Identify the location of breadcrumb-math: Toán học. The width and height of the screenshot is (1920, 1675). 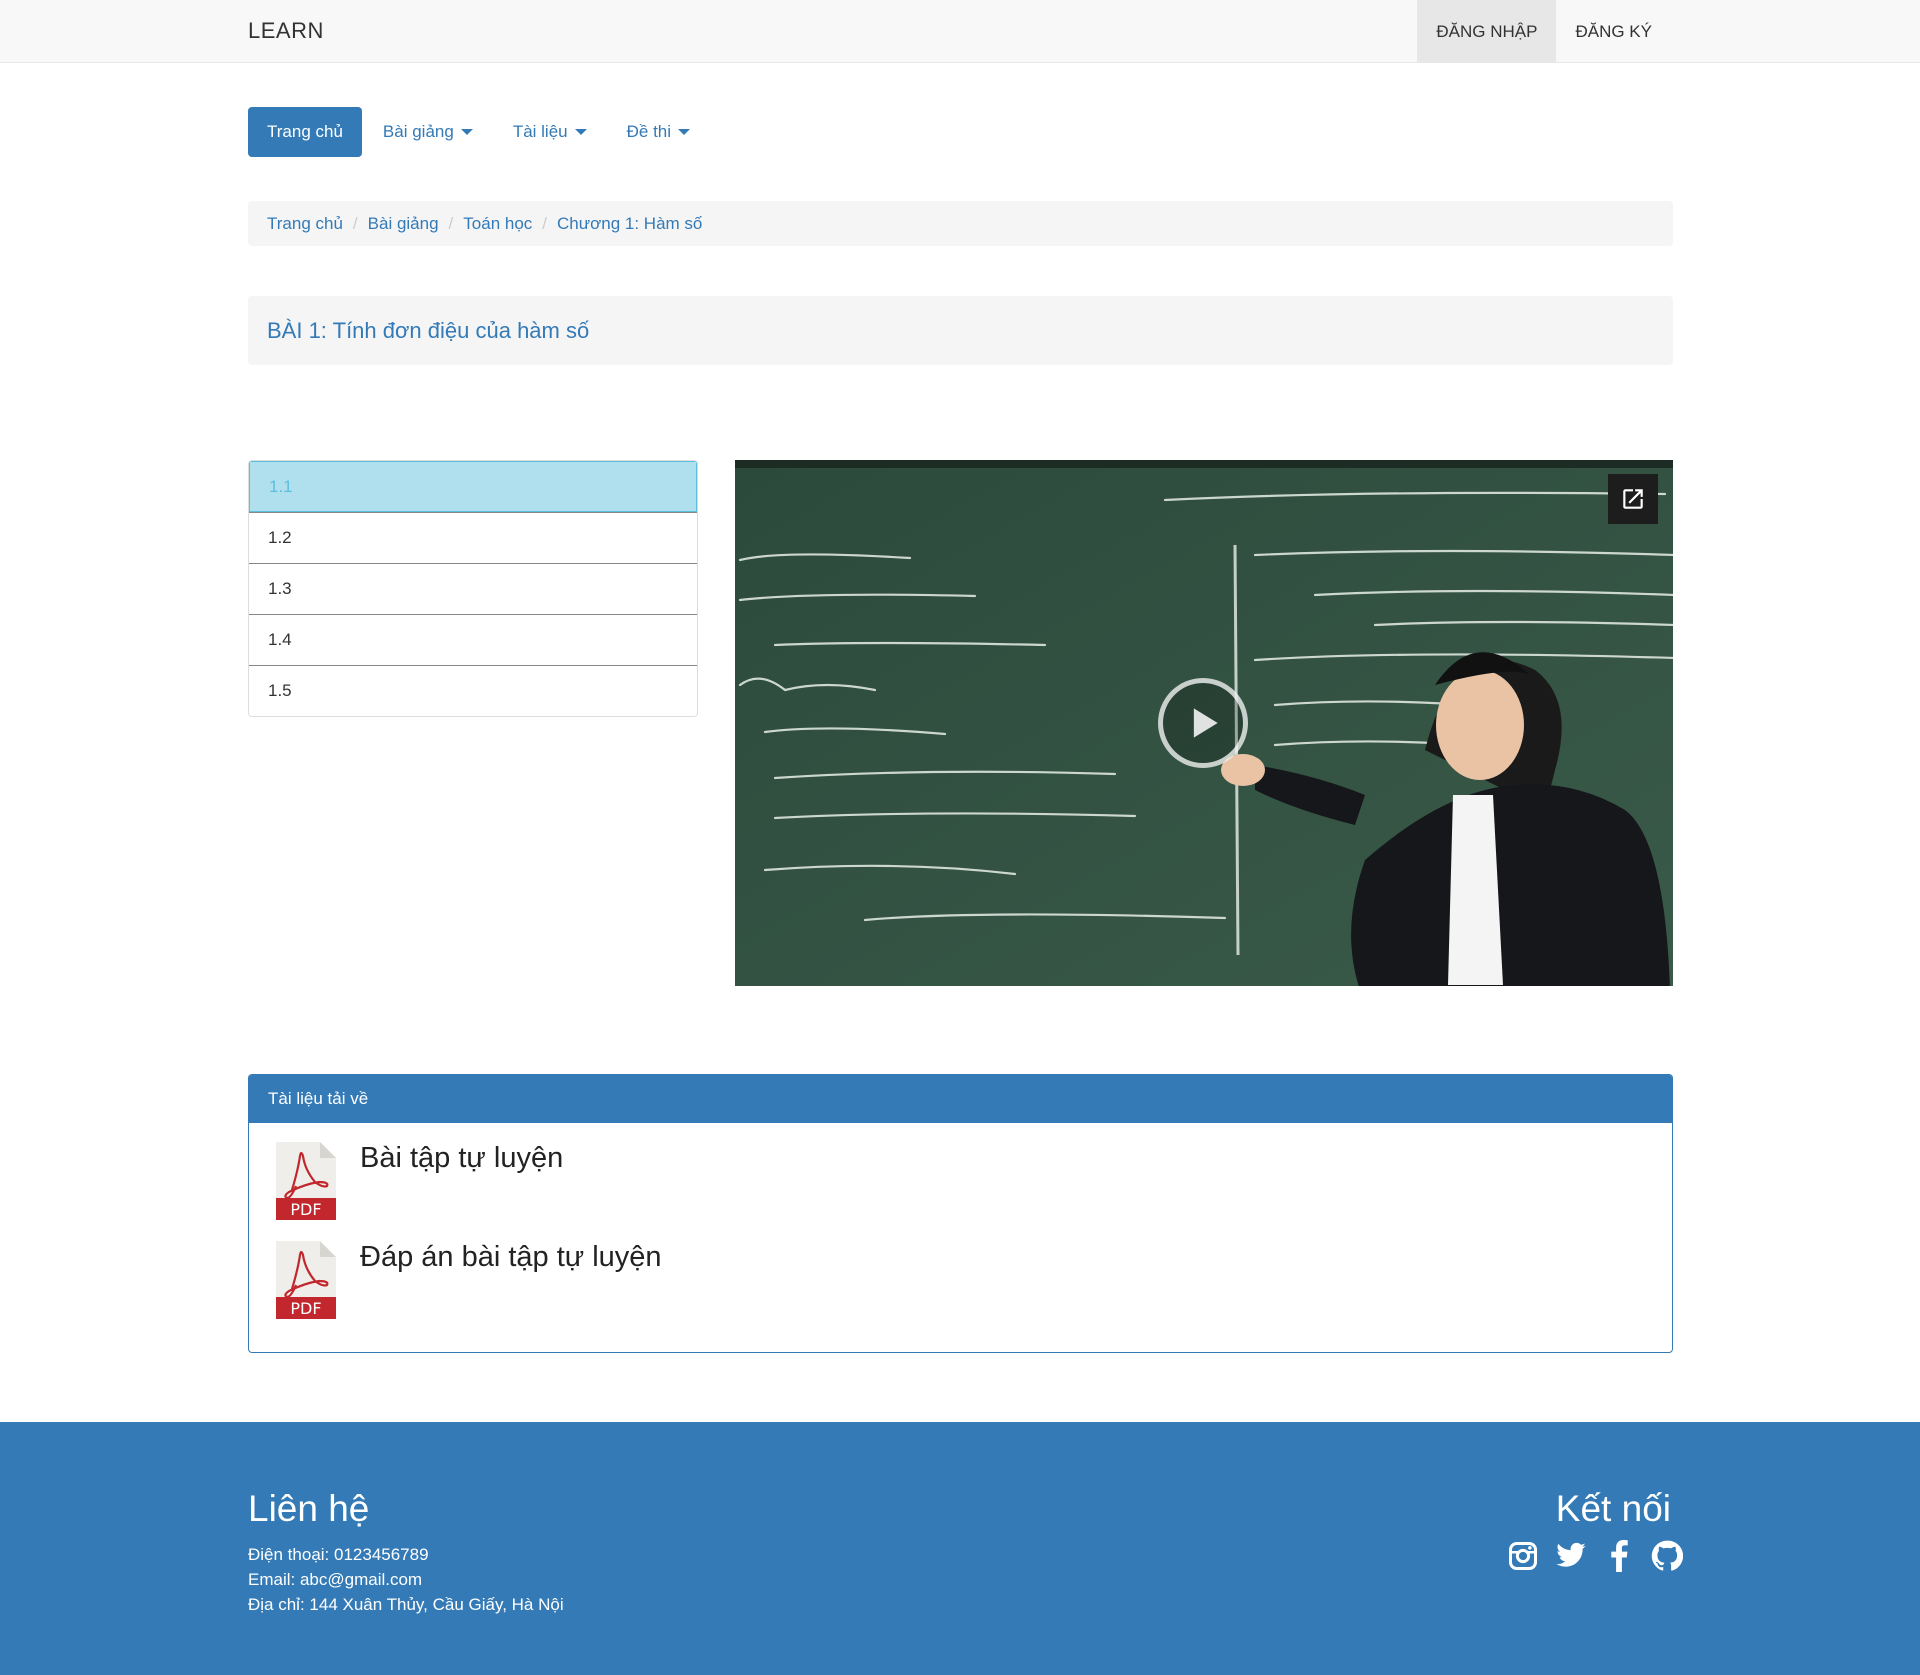
(497, 224).